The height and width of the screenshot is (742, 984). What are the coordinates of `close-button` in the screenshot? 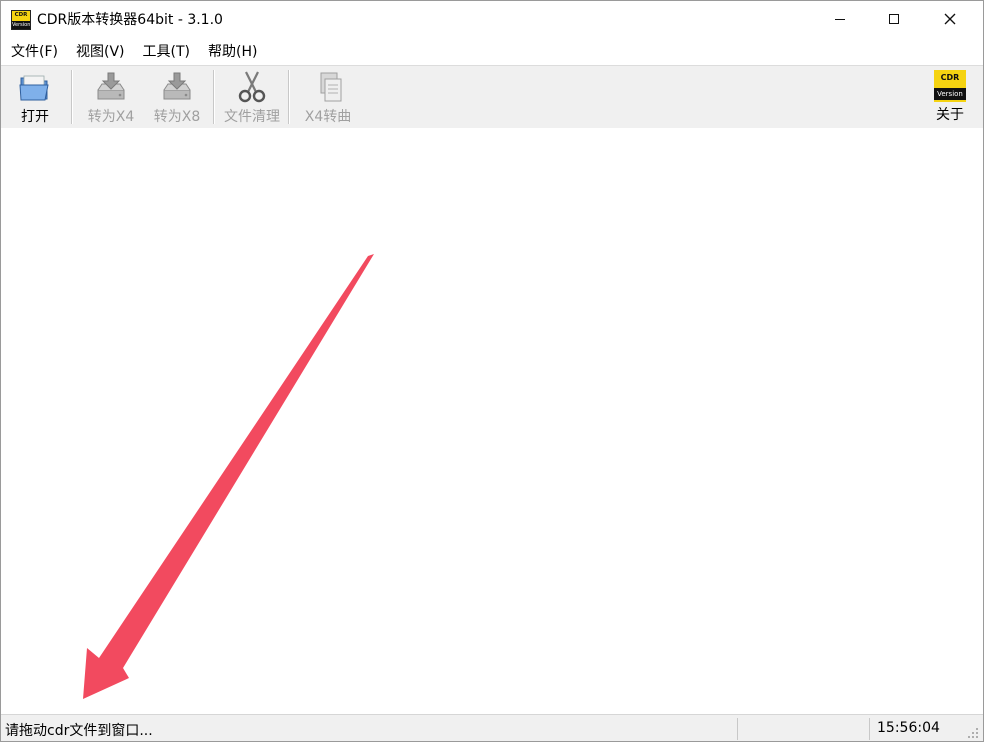 It's located at (950, 19).